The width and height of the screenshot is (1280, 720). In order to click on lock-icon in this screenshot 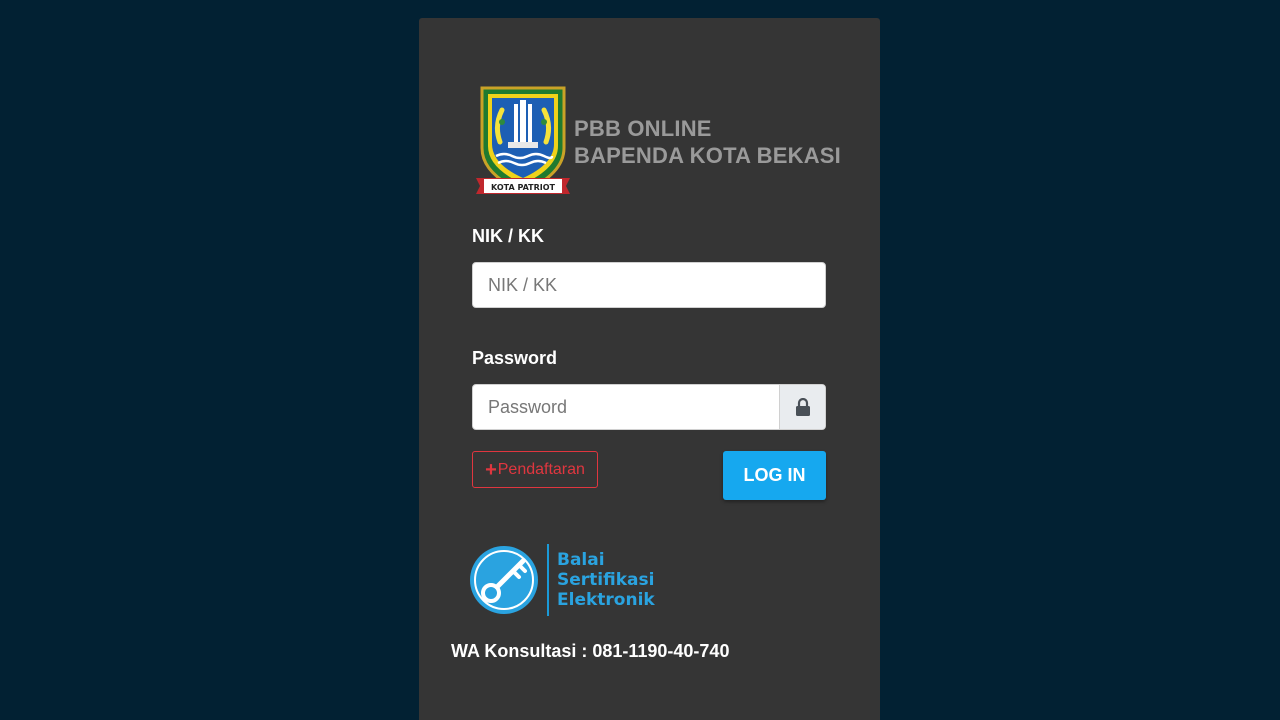, I will do `click(802, 407)`.